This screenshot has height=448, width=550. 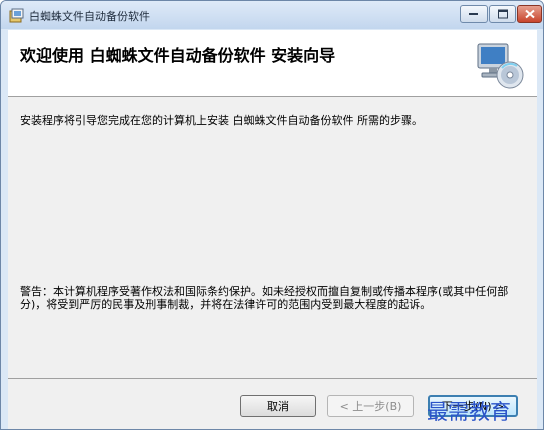 What do you see at coordinates (272, 15) in the screenshot?
I see `title-bar: 白蜘蛛文件自动备份软件` at bounding box center [272, 15].